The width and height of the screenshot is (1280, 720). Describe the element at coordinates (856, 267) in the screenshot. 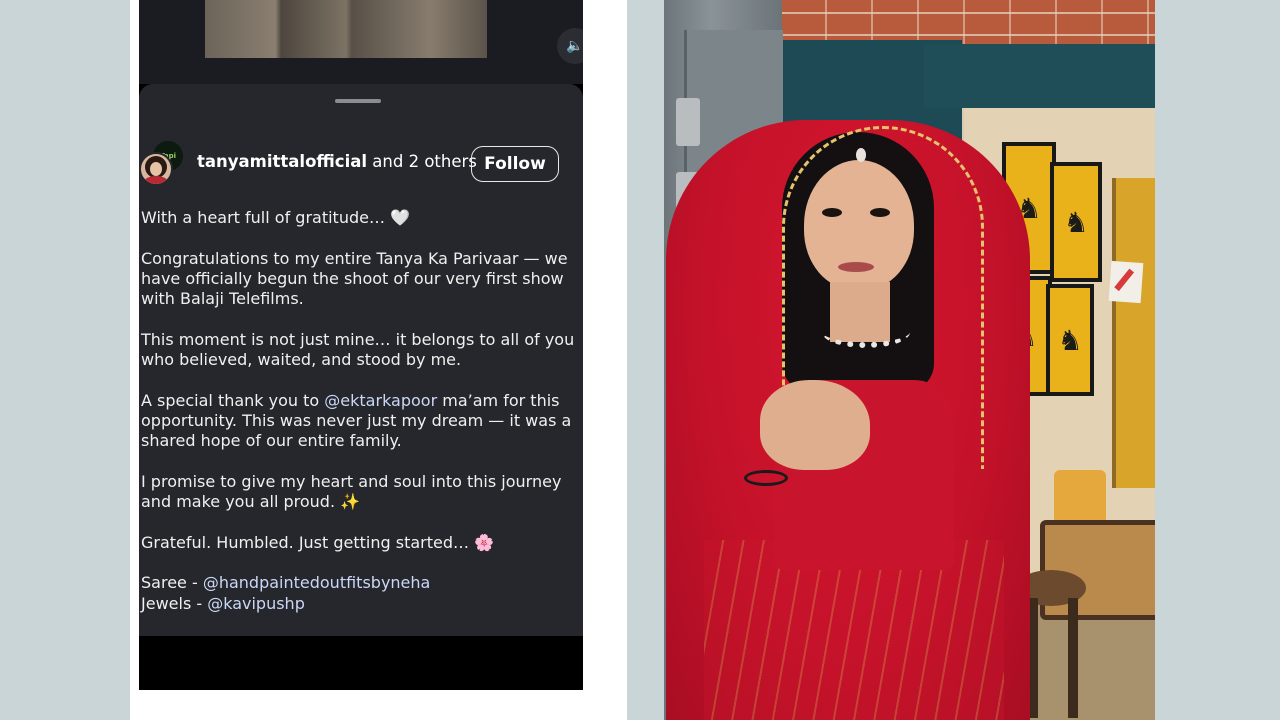

I see `lips` at that location.